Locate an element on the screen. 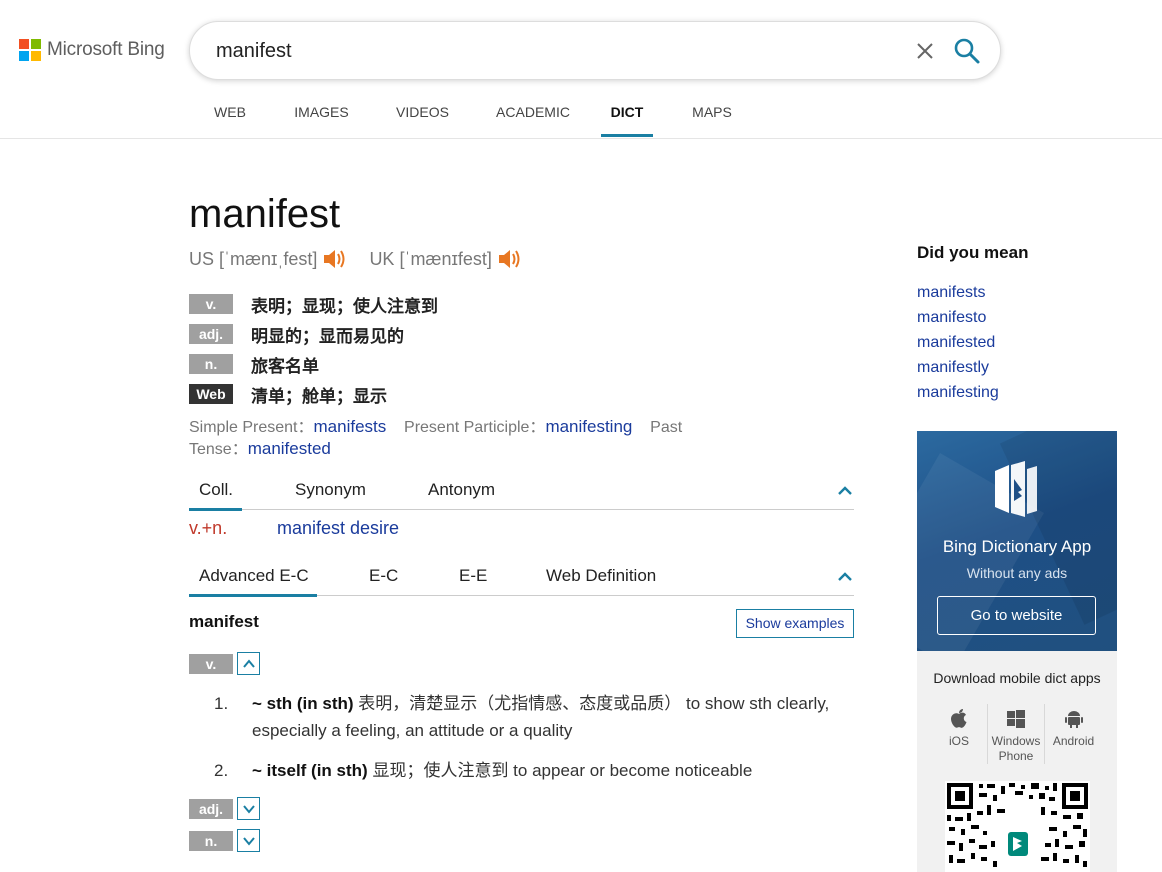 The image size is (1162, 872). platform-windows-phone: Windows Phone is located at coordinates (1016, 734).